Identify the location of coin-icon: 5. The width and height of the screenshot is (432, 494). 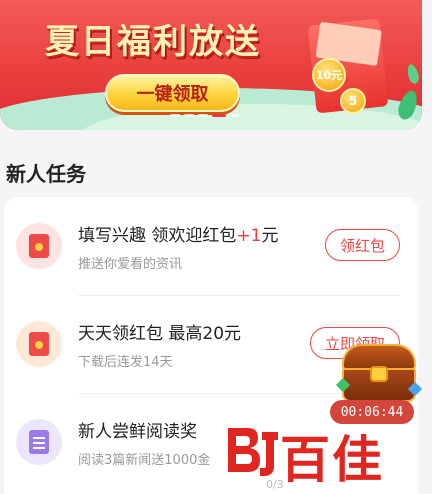
(353, 101).